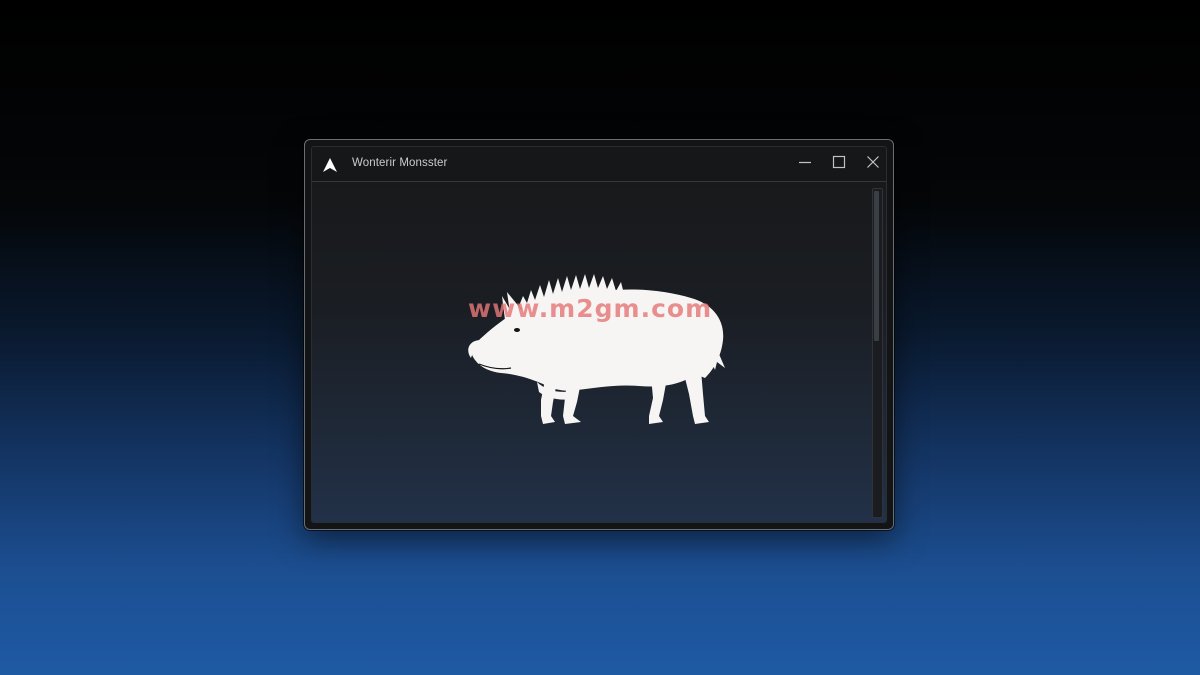 Image resolution: width=1200 pixels, height=675 pixels. I want to click on maximize-button, so click(839, 164).